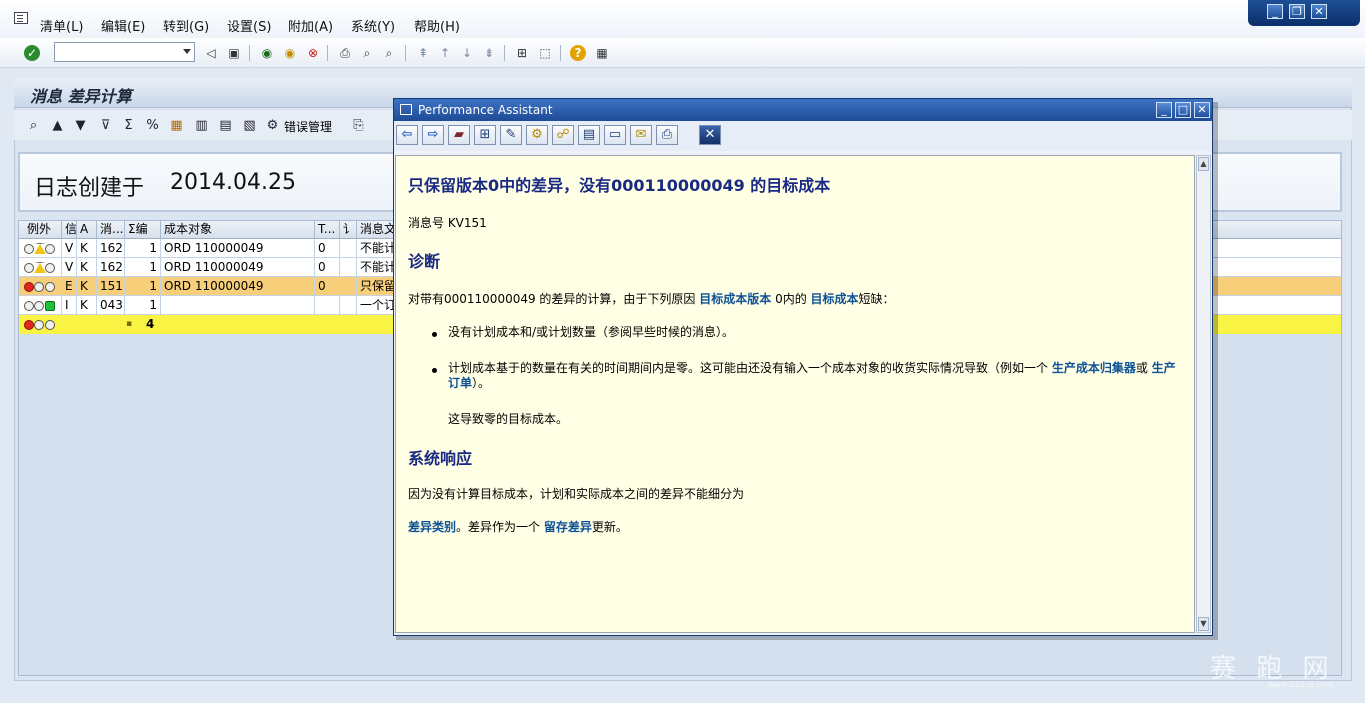  Describe the element at coordinates (128, 125) in the screenshot. I see `sum-icon: Σ` at that location.